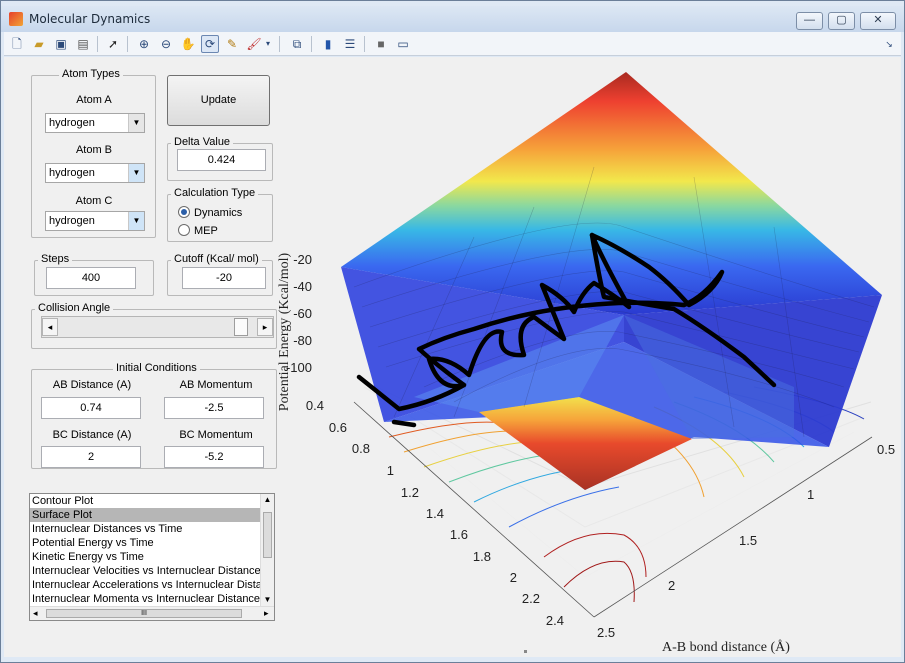 The height and width of the screenshot is (663, 905). Describe the element at coordinates (152, 543) in the screenshot. I see `list-item: Potential Energy vs Time` at that location.